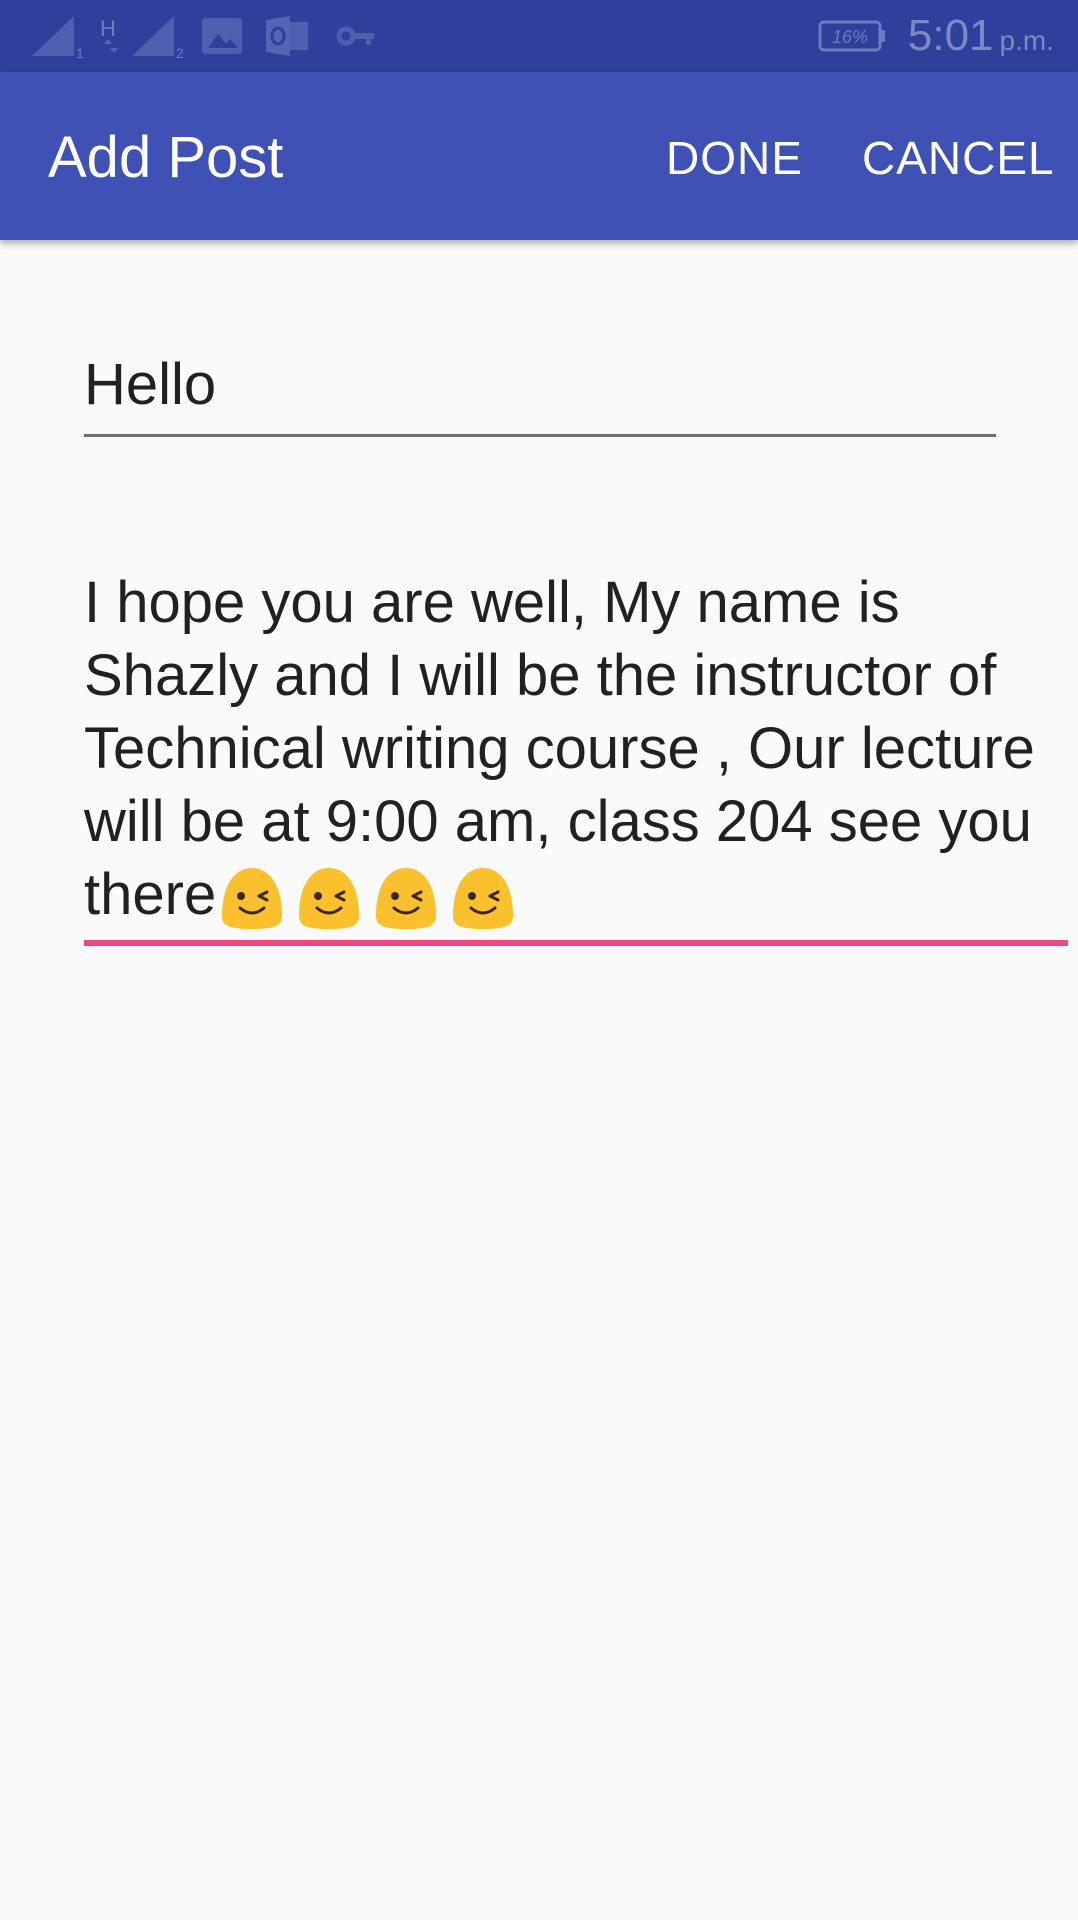  What do you see at coordinates (950, 35) in the screenshot?
I see `status-time-value: 5:01` at bounding box center [950, 35].